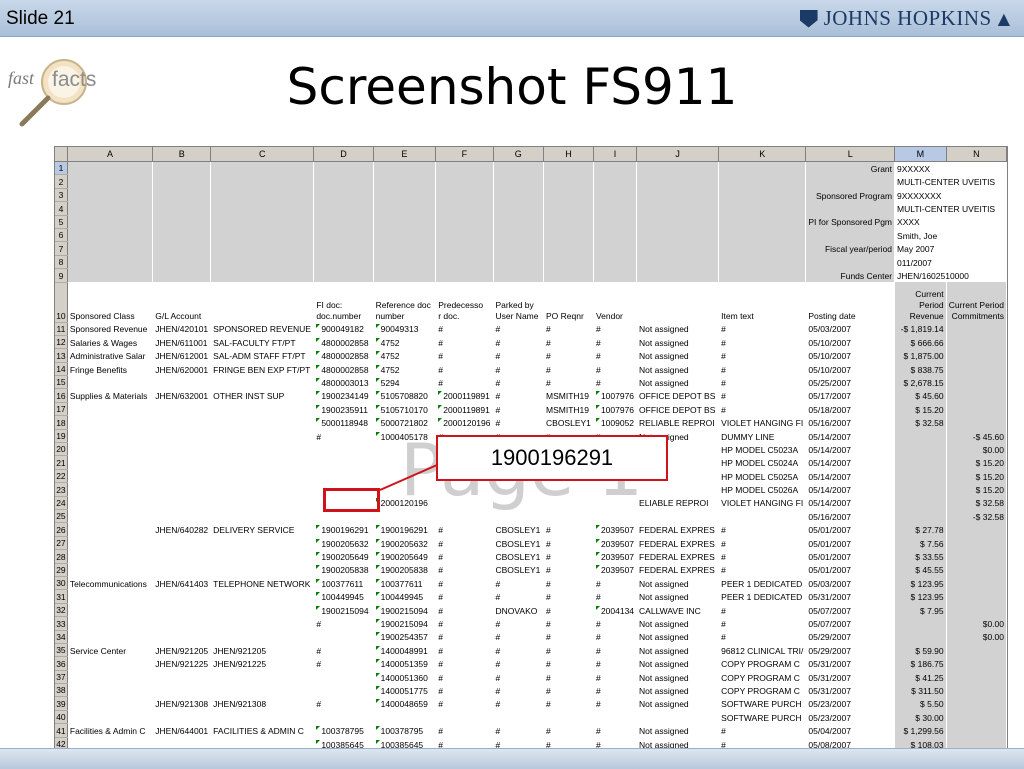 This screenshot has width=1024, height=769. I want to click on column-title: Current Period Commitments, so click(976, 302).